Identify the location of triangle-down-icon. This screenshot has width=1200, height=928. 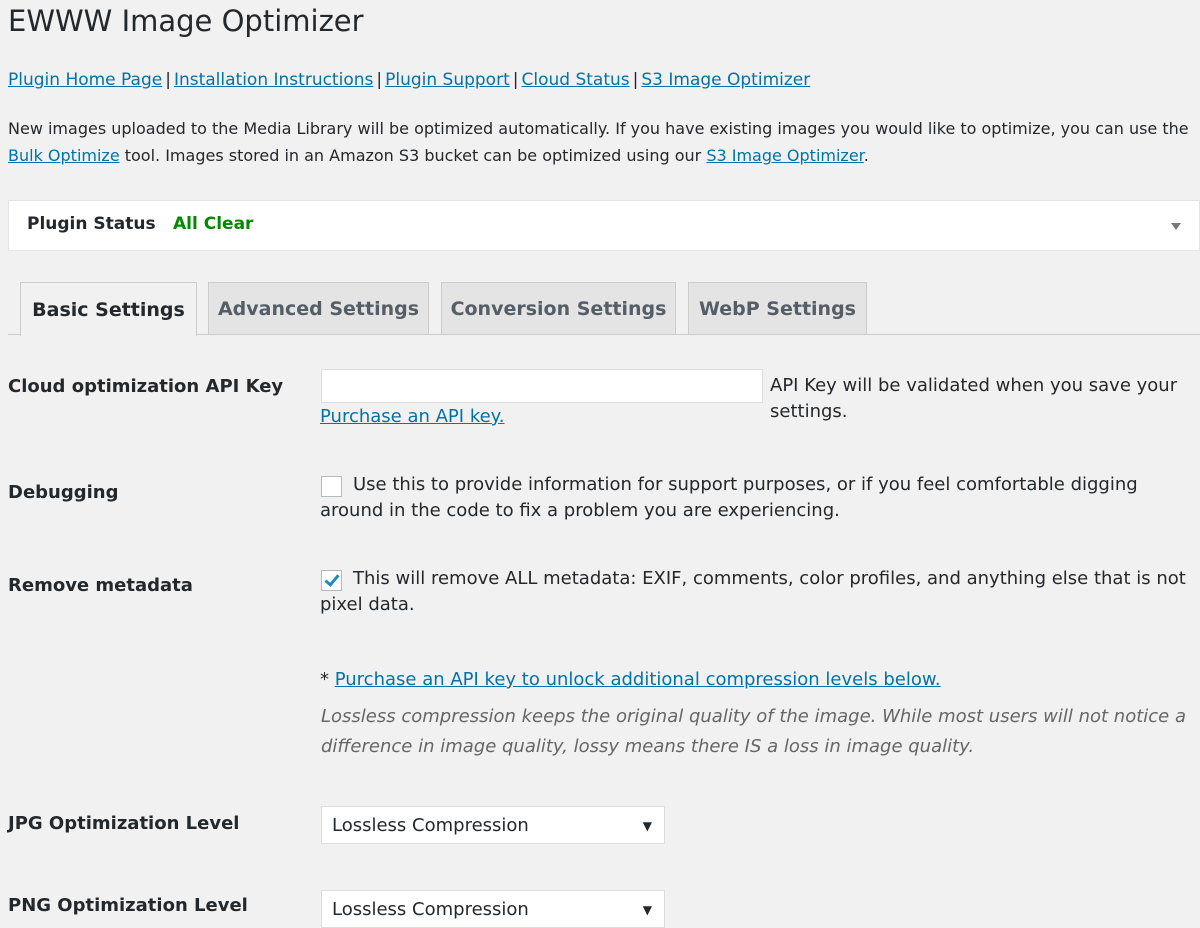
(1176, 226).